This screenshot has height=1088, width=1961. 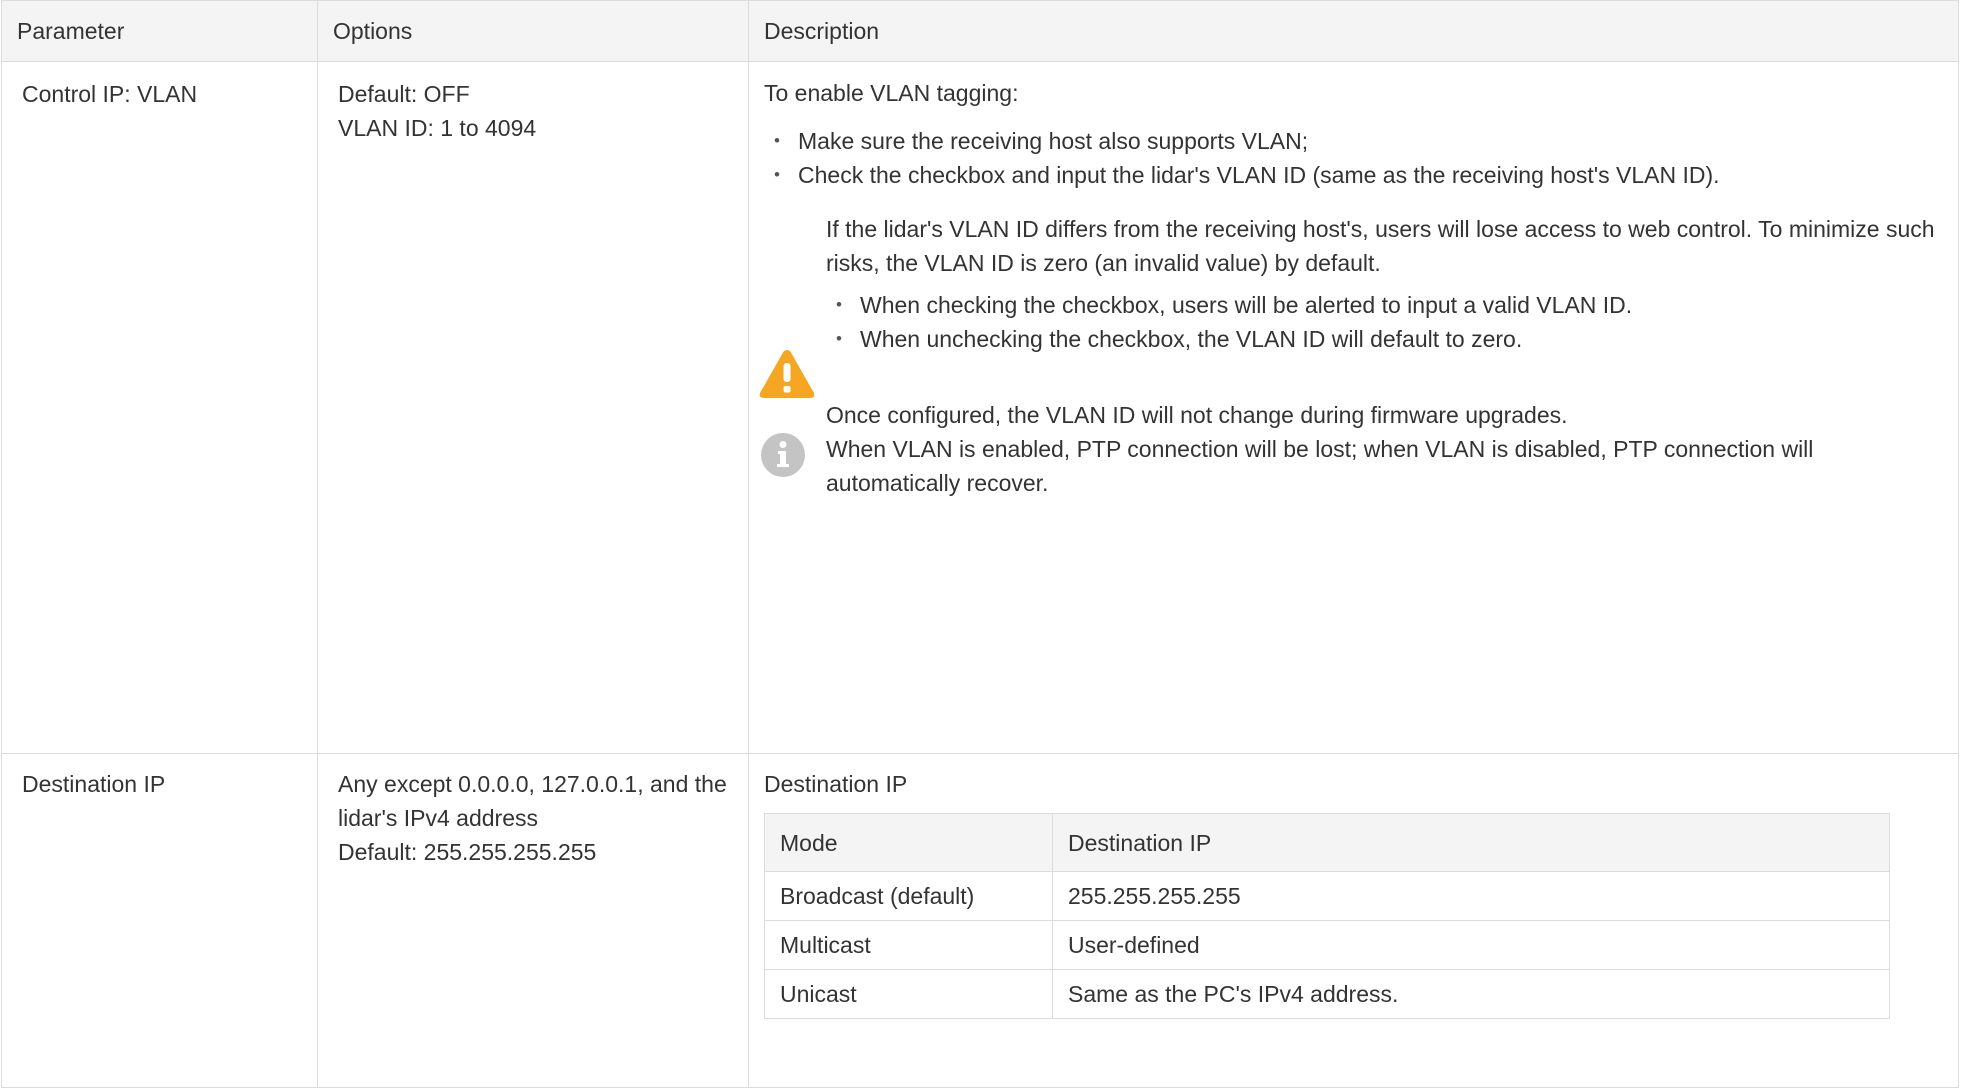 What do you see at coordinates (467, 852) in the screenshot?
I see `option-default: Default: 255.255.255.255` at bounding box center [467, 852].